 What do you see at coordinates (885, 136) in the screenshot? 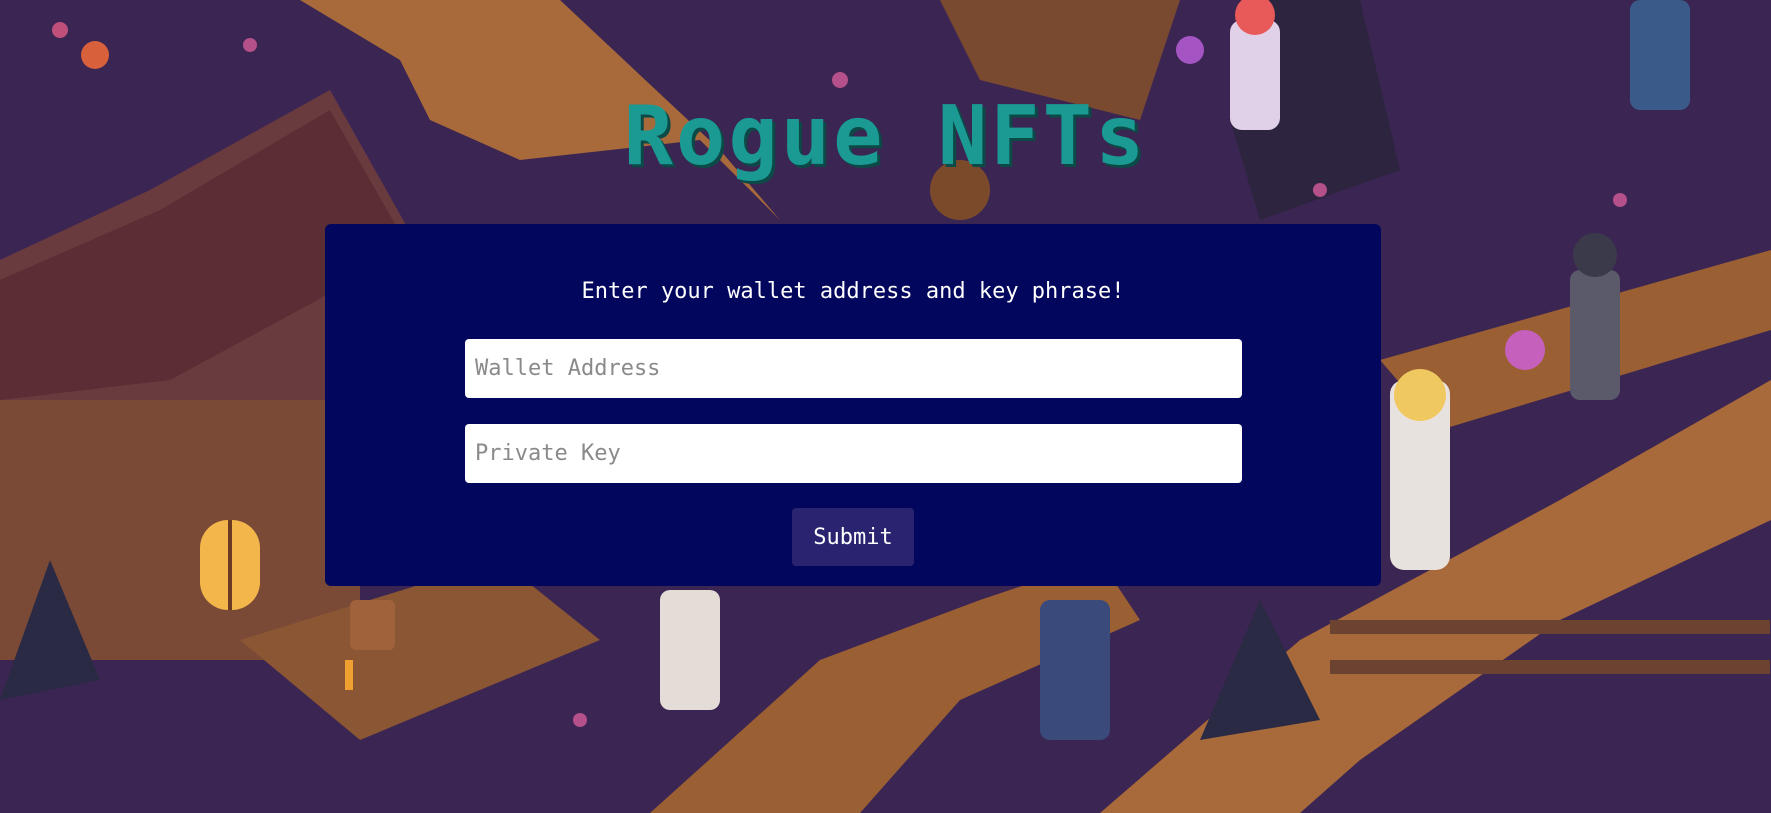
I see `page-title: Rogue NFTs` at bounding box center [885, 136].